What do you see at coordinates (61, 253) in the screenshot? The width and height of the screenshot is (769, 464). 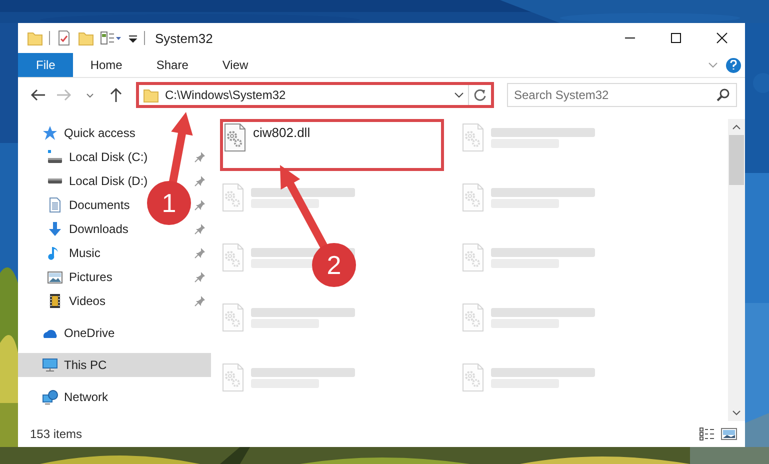 I see `sidebar-item: Music` at bounding box center [61, 253].